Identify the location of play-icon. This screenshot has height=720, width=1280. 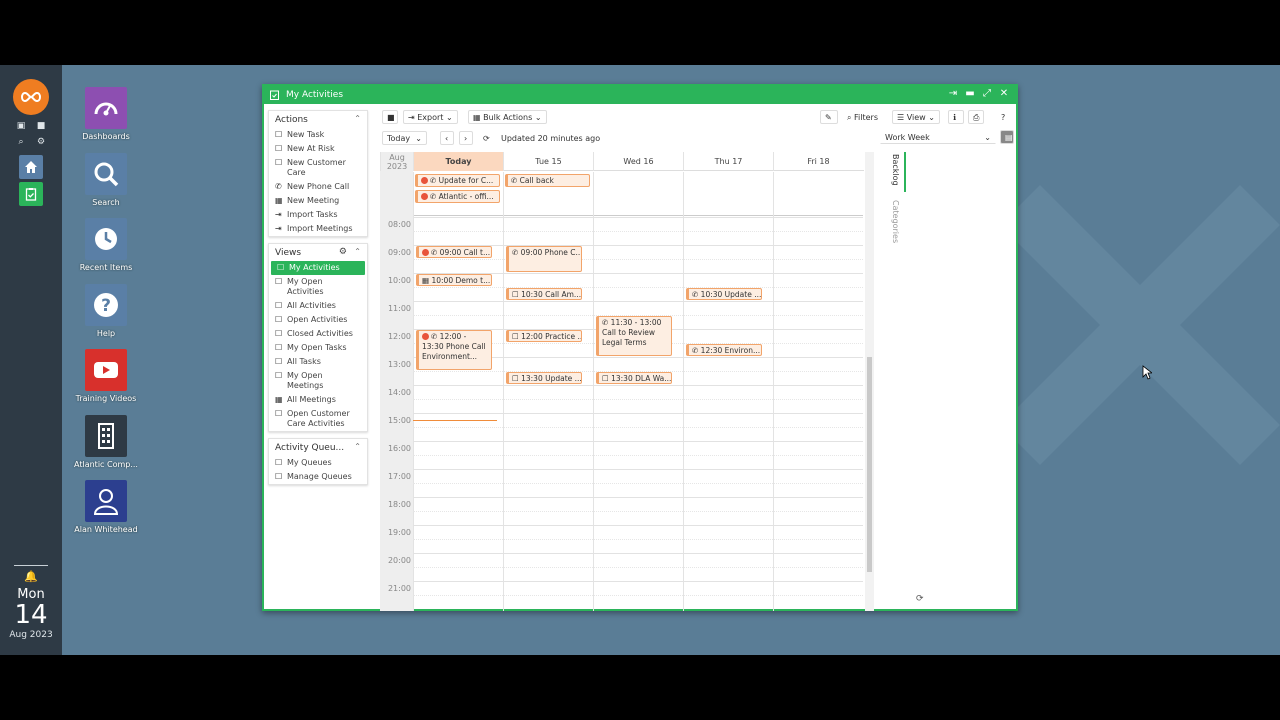
(106, 370).